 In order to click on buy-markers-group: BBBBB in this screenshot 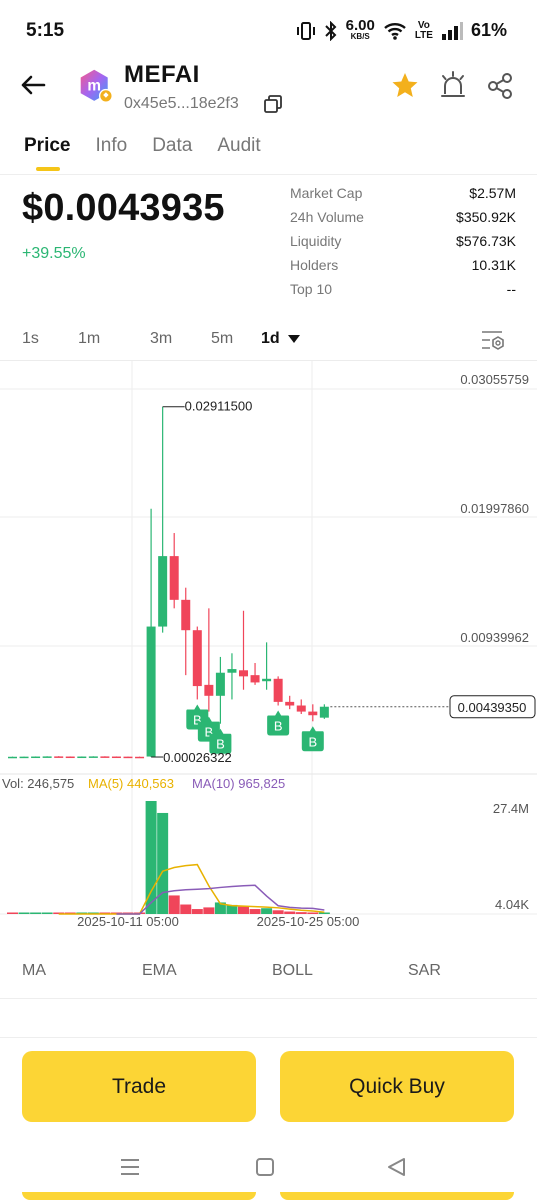, I will do `click(255, 729)`.